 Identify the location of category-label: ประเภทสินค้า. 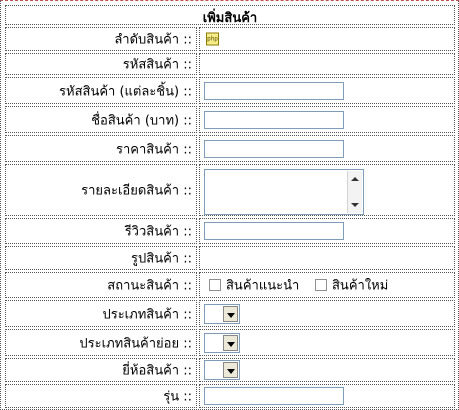
(141, 314).